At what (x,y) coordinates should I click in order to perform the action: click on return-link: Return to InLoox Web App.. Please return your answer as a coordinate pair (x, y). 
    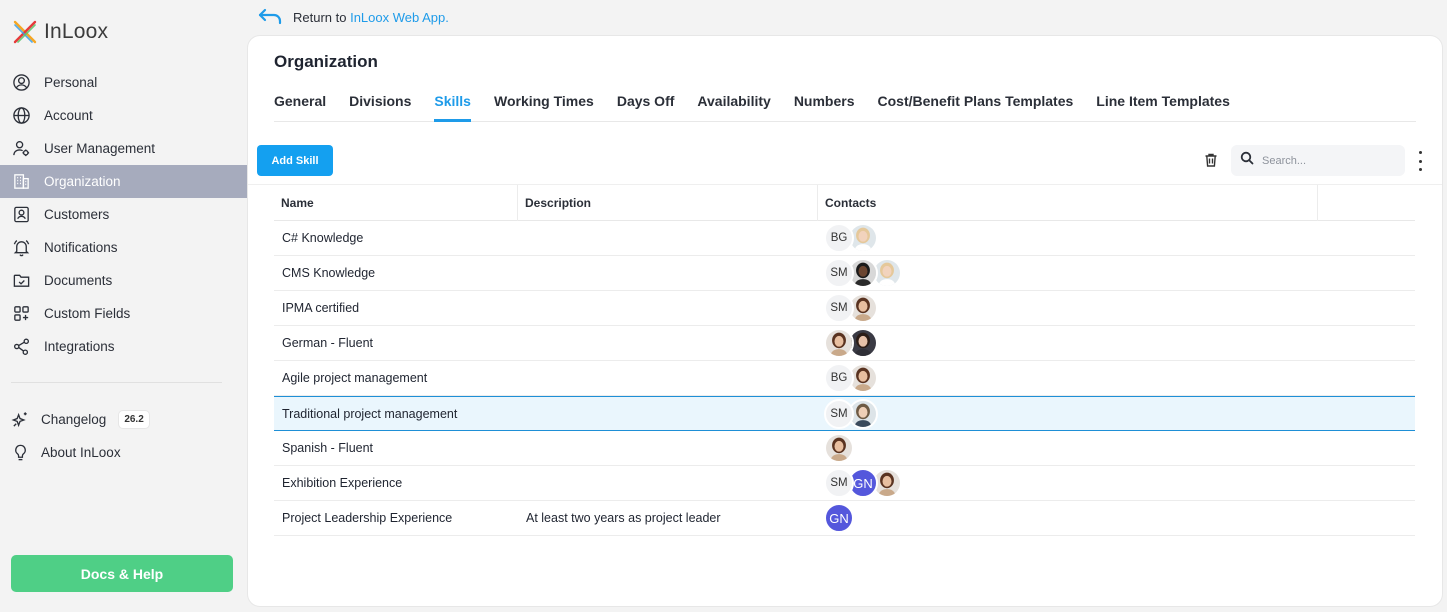
    Looking at the image, I should click on (353, 17).